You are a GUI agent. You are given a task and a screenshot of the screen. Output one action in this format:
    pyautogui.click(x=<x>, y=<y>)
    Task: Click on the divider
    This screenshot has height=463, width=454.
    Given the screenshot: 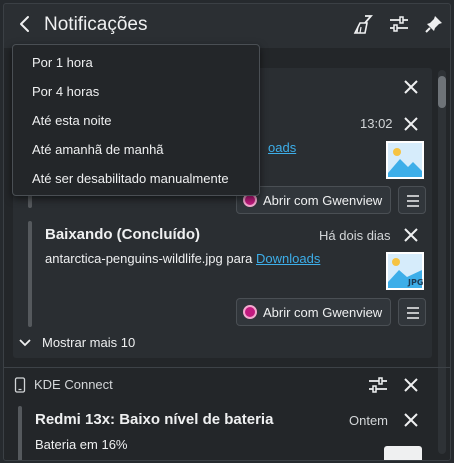 What is the action you would take?
    pyautogui.click(x=227, y=367)
    